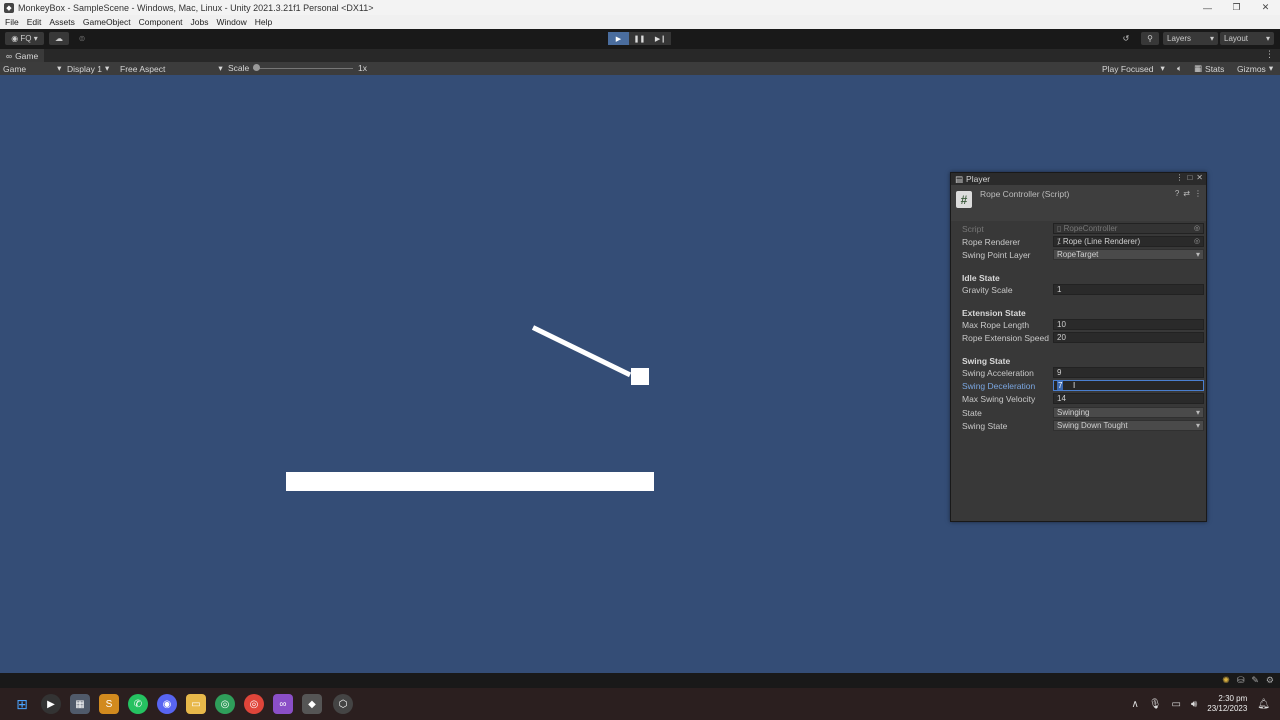 This screenshot has width=1280, height=720. What do you see at coordinates (1209, 68) in the screenshot?
I see `stats-button: ▦ Stats` at bounding box center [1209, 68].